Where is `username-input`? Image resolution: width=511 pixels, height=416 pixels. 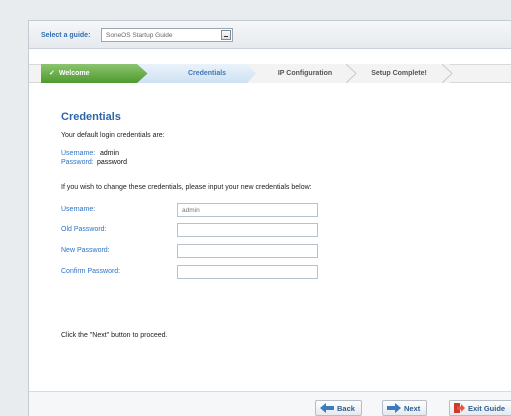 username-input is located at coordinates (247, 210).